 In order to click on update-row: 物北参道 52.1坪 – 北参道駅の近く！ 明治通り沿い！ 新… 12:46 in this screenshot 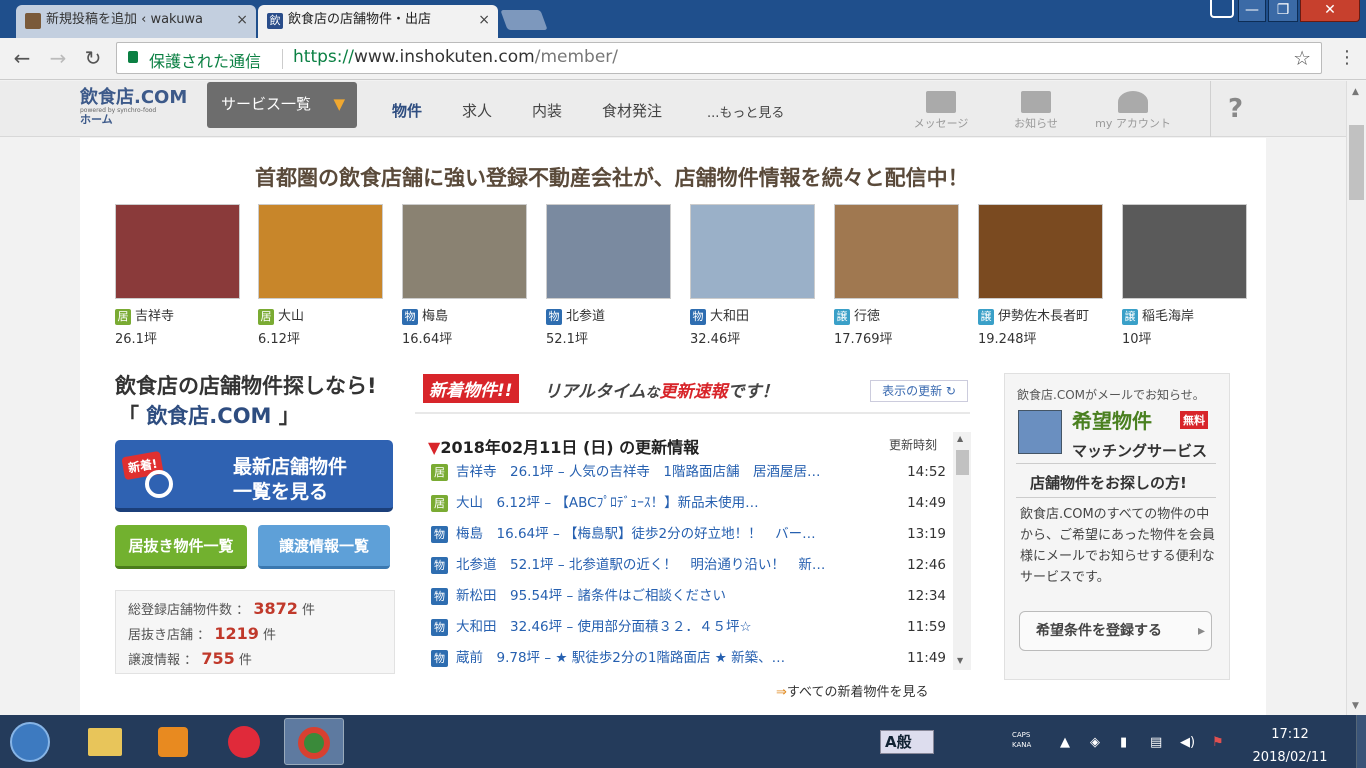, I will do `click(688, 566)`.